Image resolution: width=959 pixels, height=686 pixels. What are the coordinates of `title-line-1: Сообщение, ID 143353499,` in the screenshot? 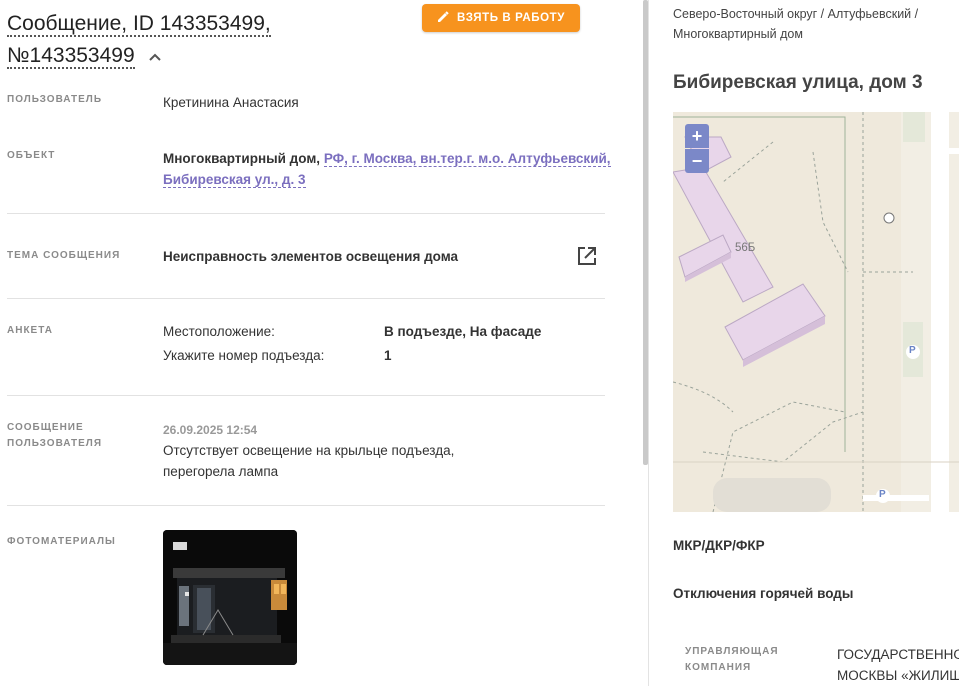 It's located at (139, 24).